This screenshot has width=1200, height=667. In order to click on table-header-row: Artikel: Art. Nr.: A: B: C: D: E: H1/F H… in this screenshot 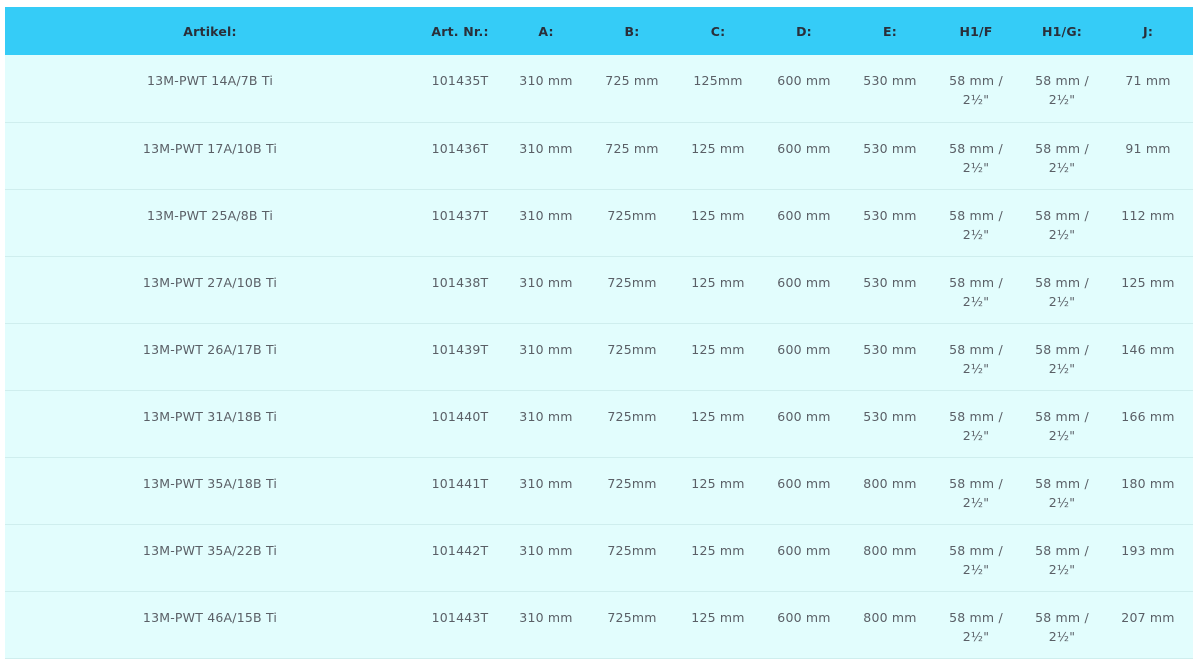, I will do `click(599, 31)`.